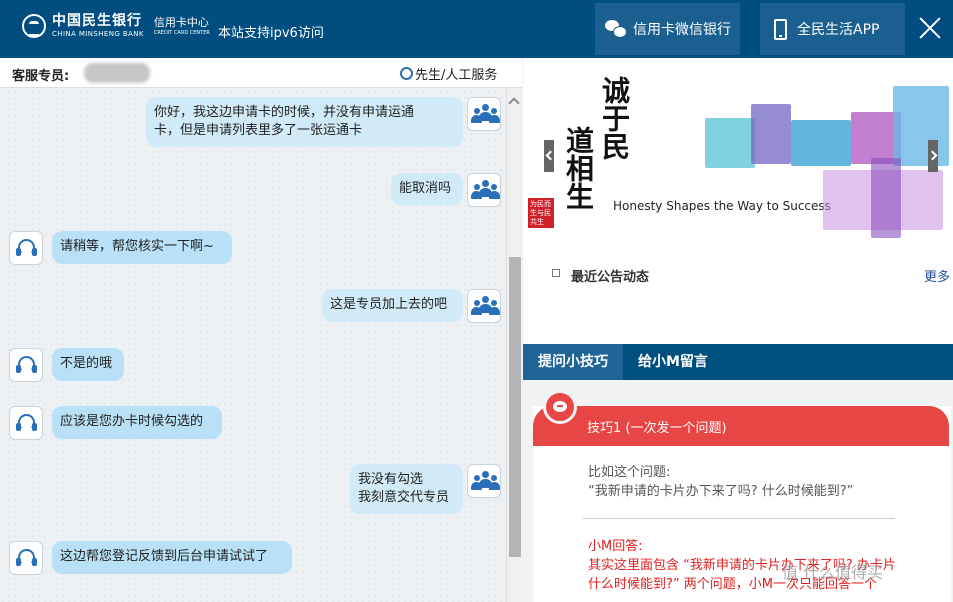 Image resolution: width=953 pixels, height=602 pixels. I want to click on chat-header: 客服专员: 先生/人工服务, so click(261, 73).